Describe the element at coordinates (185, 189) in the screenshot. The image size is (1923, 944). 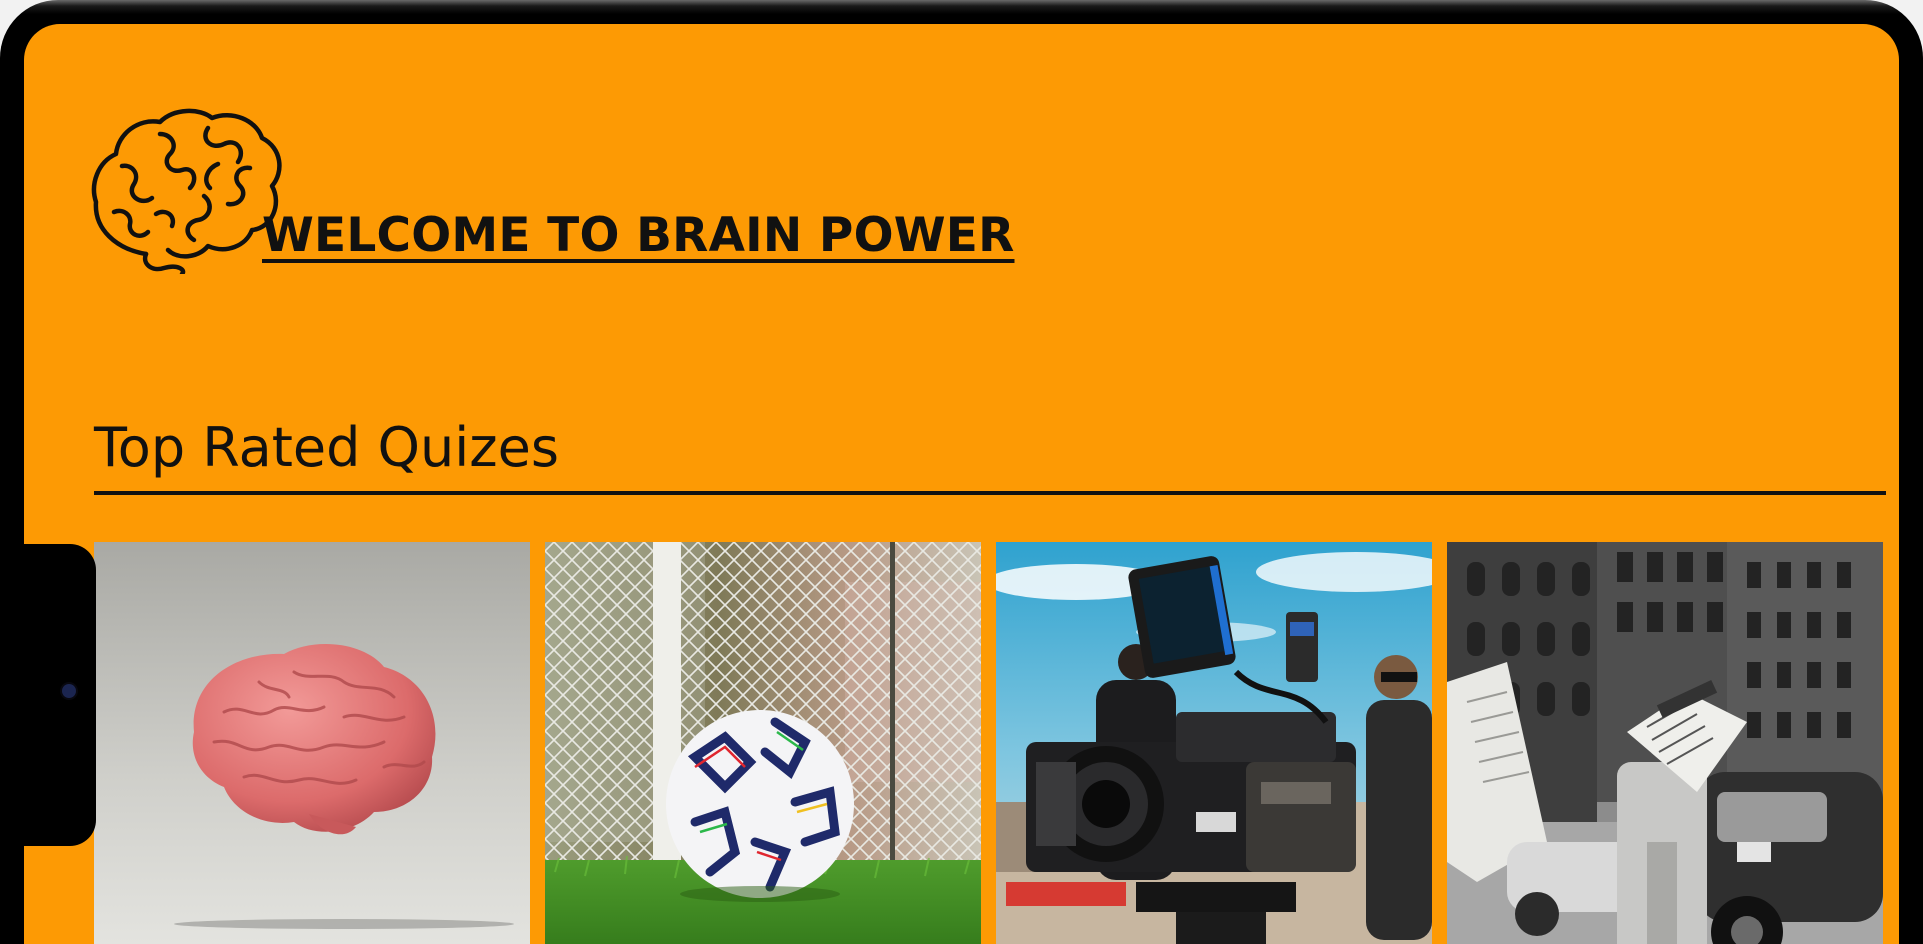
I see `brain-logo-icon` at that location.